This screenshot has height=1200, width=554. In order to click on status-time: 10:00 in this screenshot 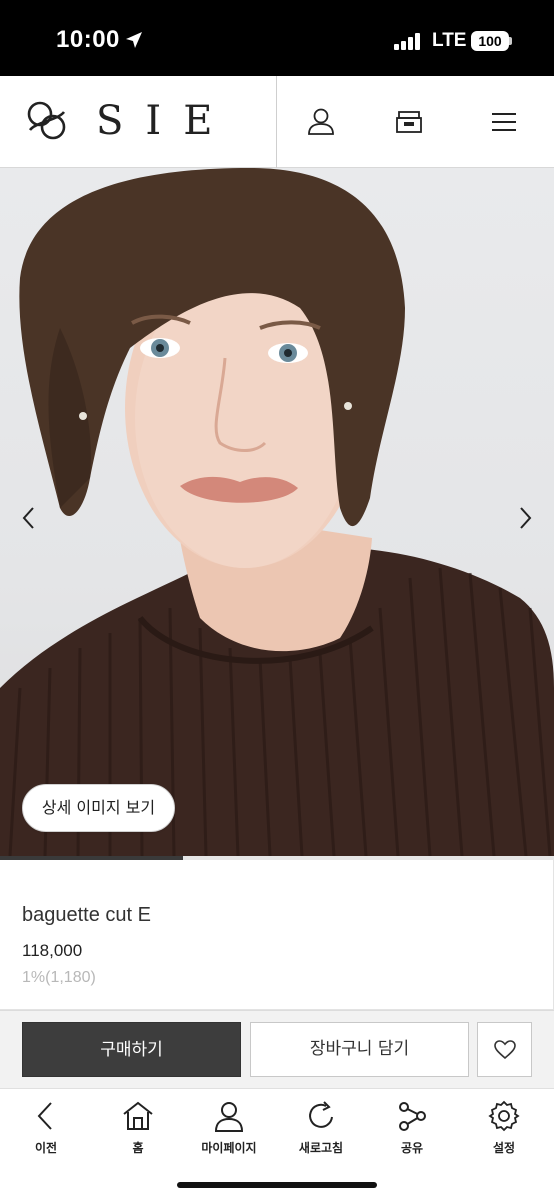, I will do `click(88, 39)`.